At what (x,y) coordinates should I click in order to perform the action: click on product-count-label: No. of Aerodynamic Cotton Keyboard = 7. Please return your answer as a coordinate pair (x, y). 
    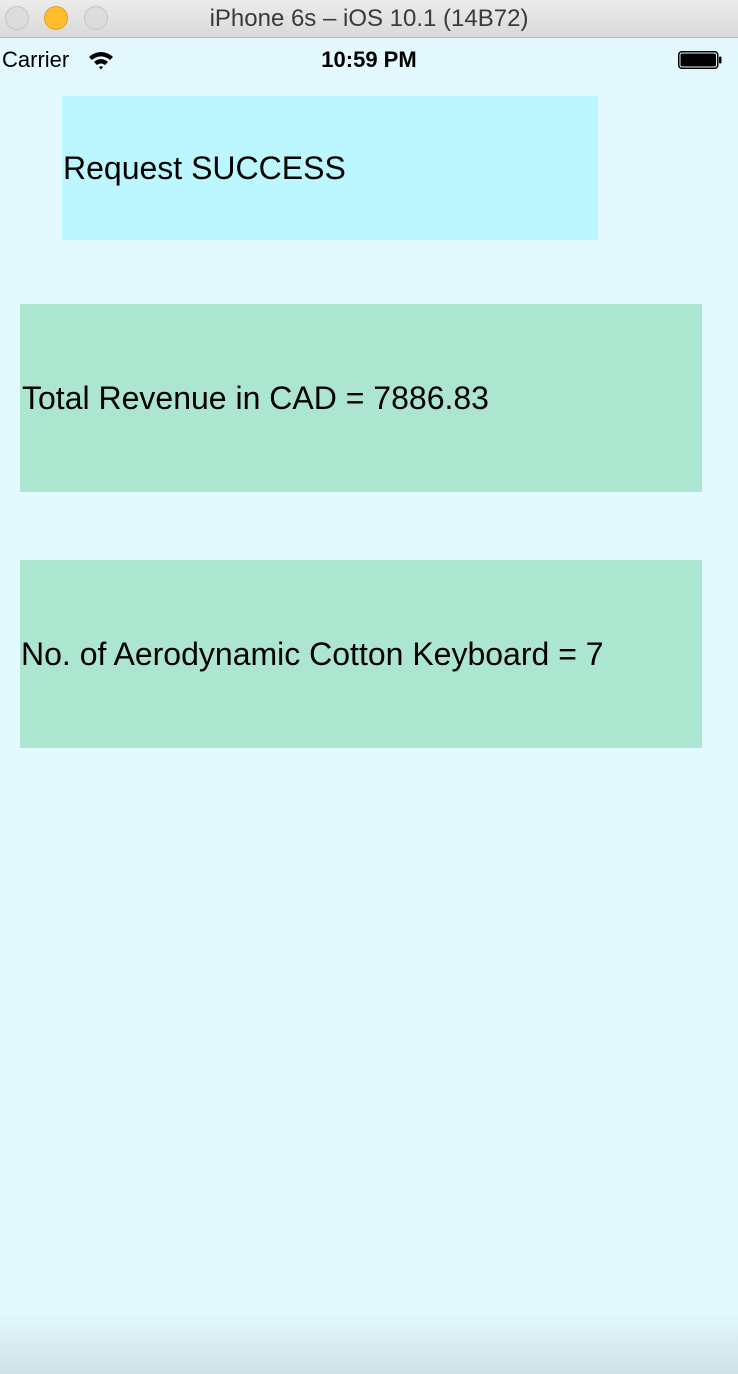
    Looking at the image, I should click on (361, 654).